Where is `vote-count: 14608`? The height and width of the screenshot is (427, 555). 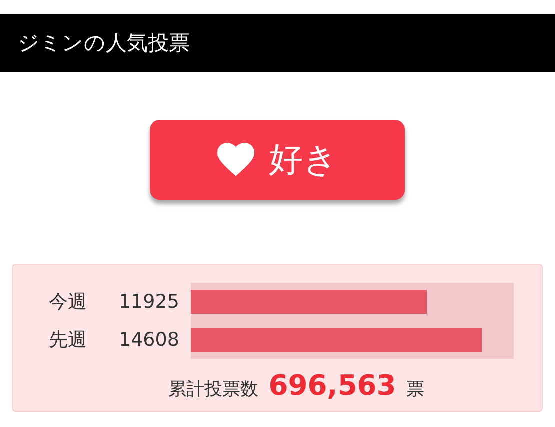 vote-count: 14608 is located at coordinates (149, 340).